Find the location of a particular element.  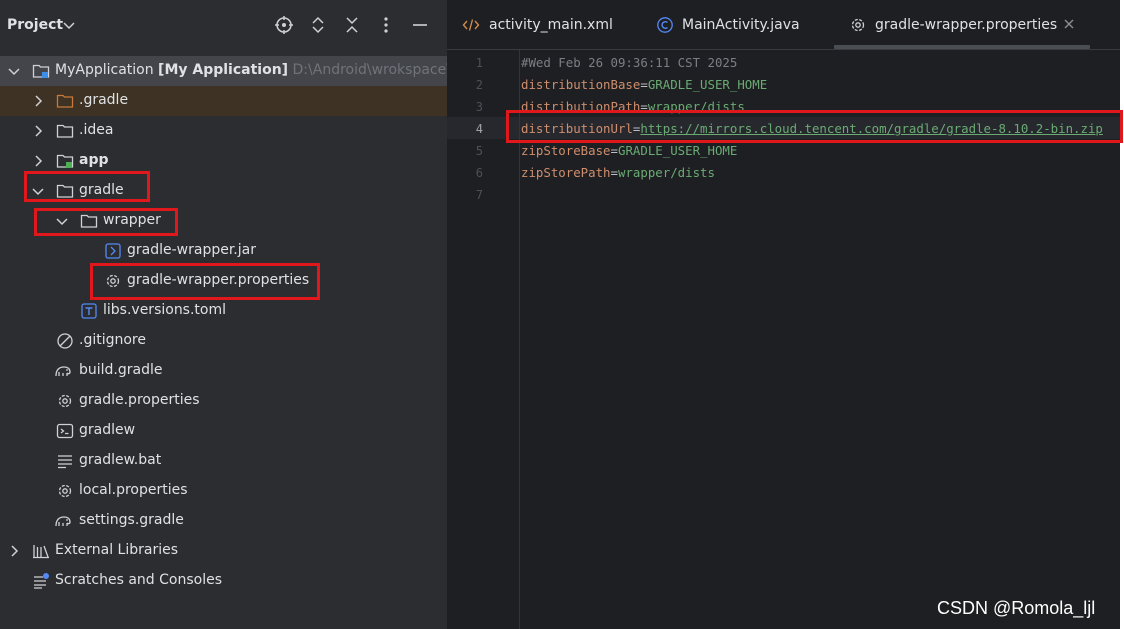

tree-item-gradle: gradle is located at coordinates (223, 191).